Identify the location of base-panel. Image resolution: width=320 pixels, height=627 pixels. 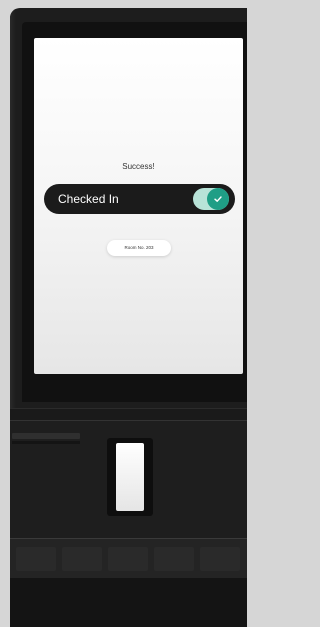
(128, 558).